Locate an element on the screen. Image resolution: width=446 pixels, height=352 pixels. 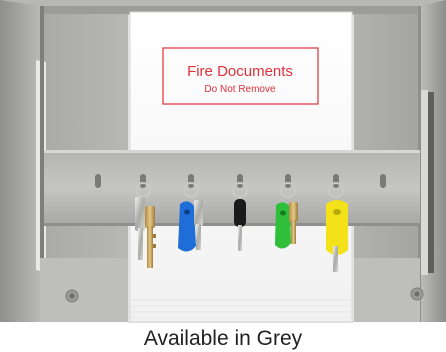
key-brass is located at coordinates (150, 217).